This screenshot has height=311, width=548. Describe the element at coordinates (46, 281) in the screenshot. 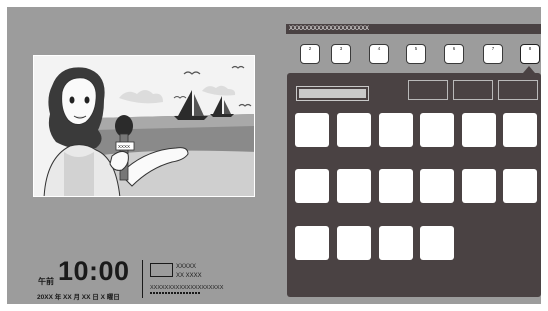

I see `clock-ampm: 午前` at that location.